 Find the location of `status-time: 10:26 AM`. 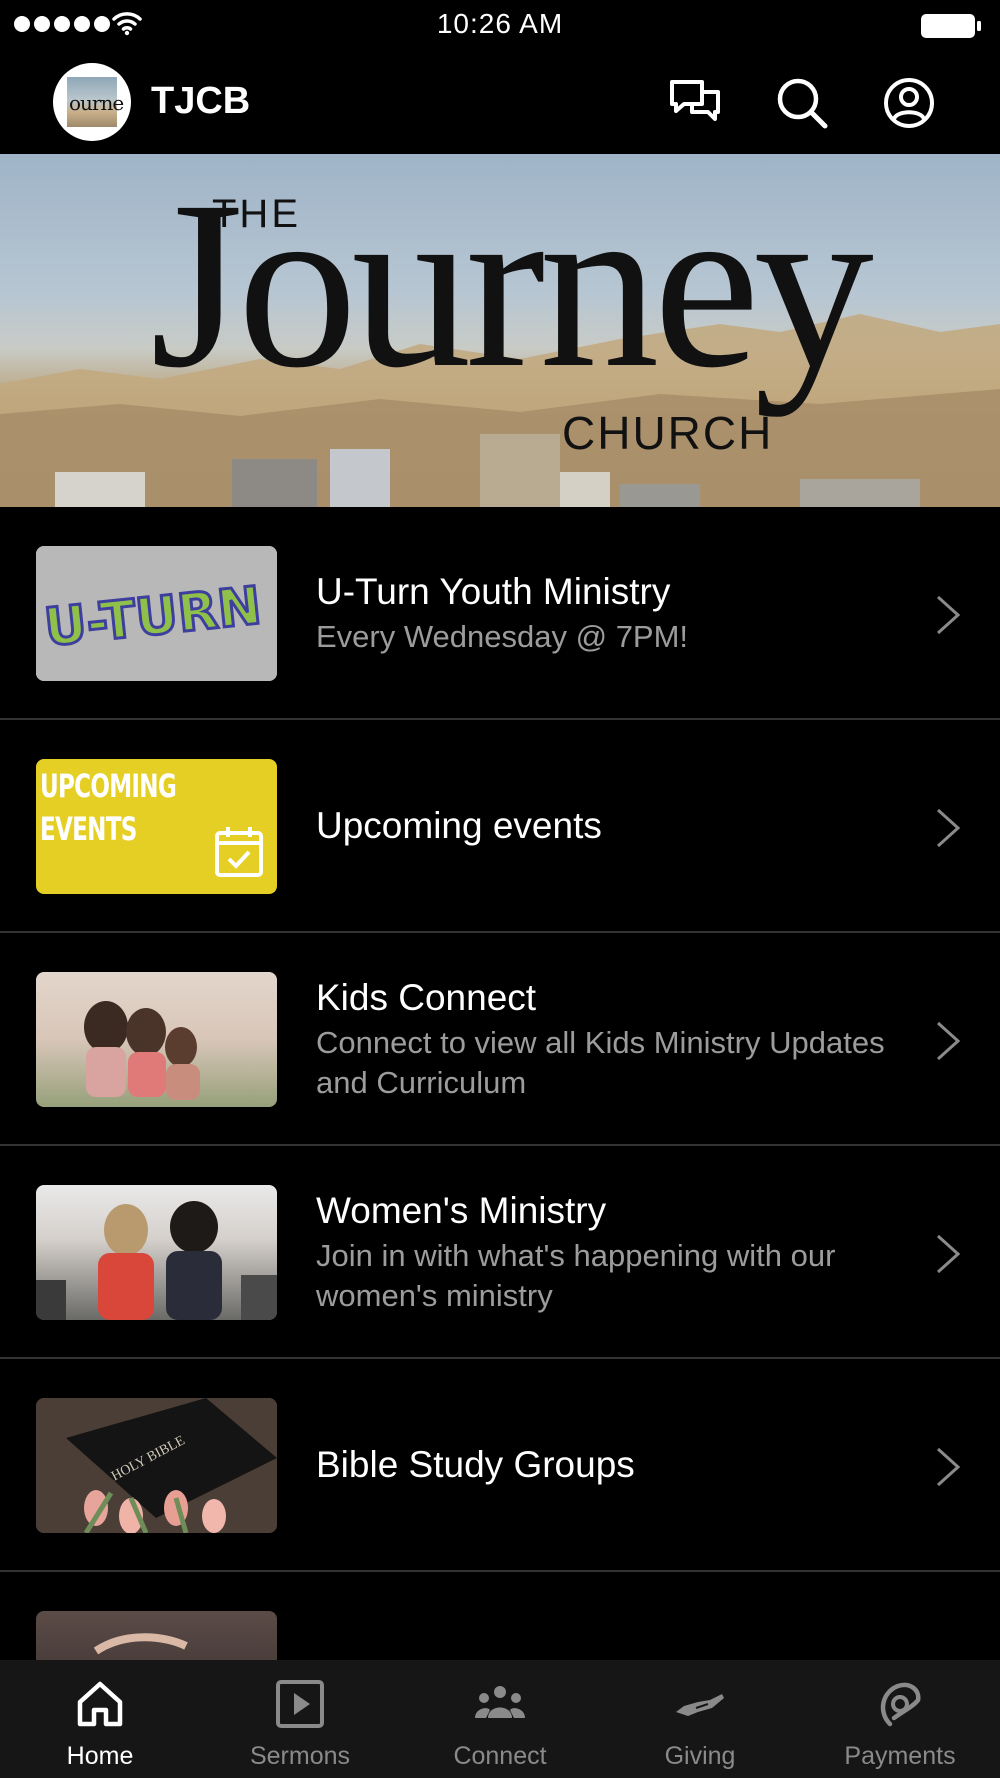

status-time: 10:26 AM is located at coordinates (500, 23).